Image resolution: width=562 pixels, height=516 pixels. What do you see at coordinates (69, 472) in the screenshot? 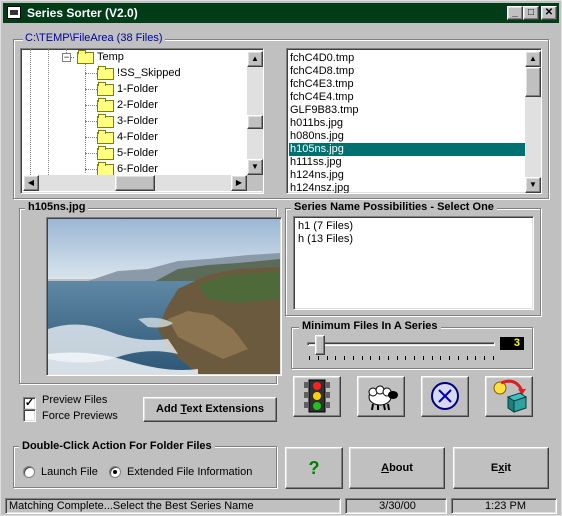
I see `launch-file-label: Launch File` at bounding box center [69, 472].